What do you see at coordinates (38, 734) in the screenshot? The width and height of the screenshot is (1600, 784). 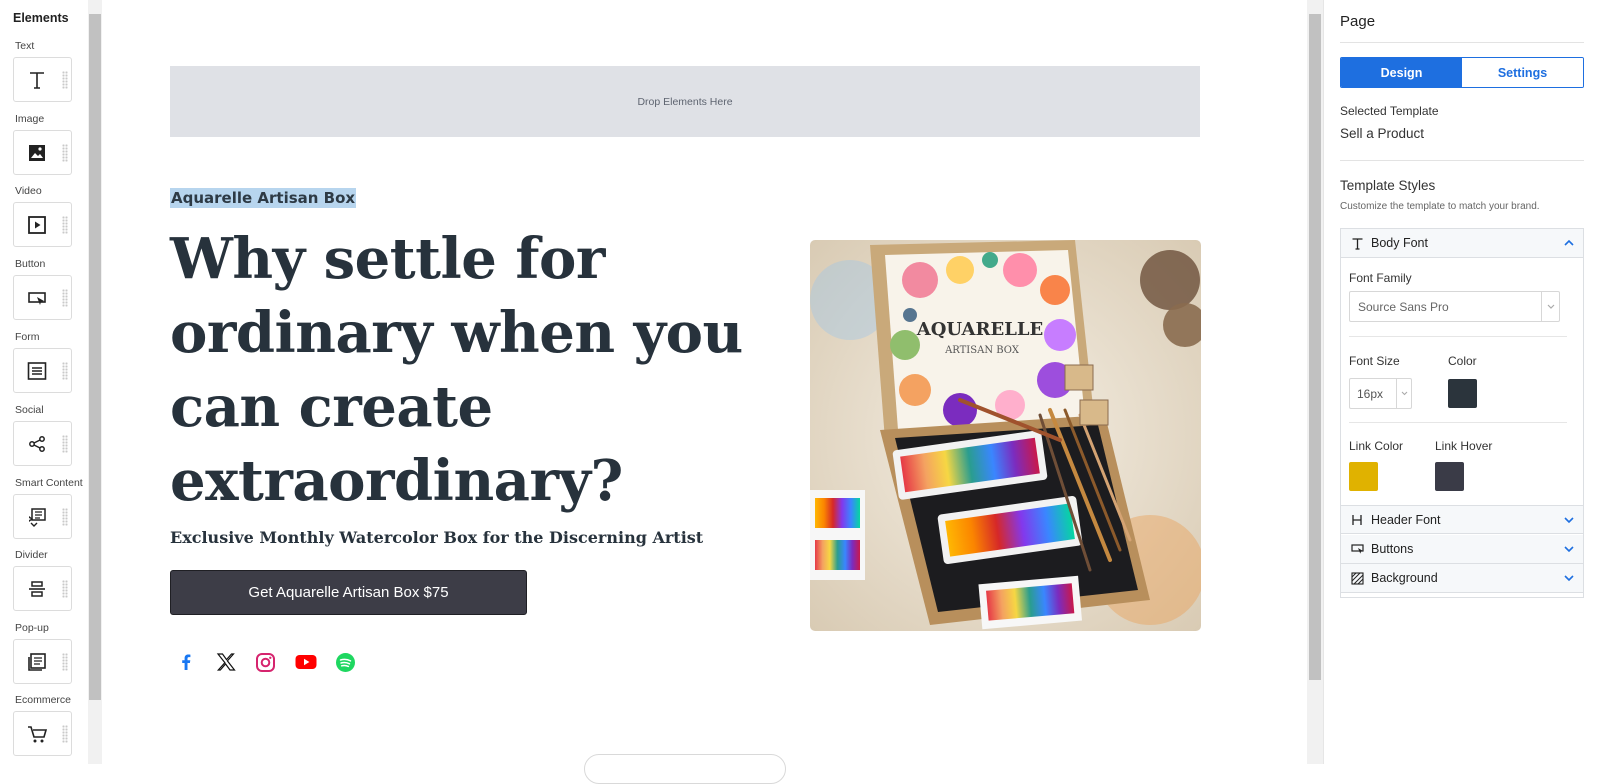 I see `cart-icon` at bounding box center [38, 734].